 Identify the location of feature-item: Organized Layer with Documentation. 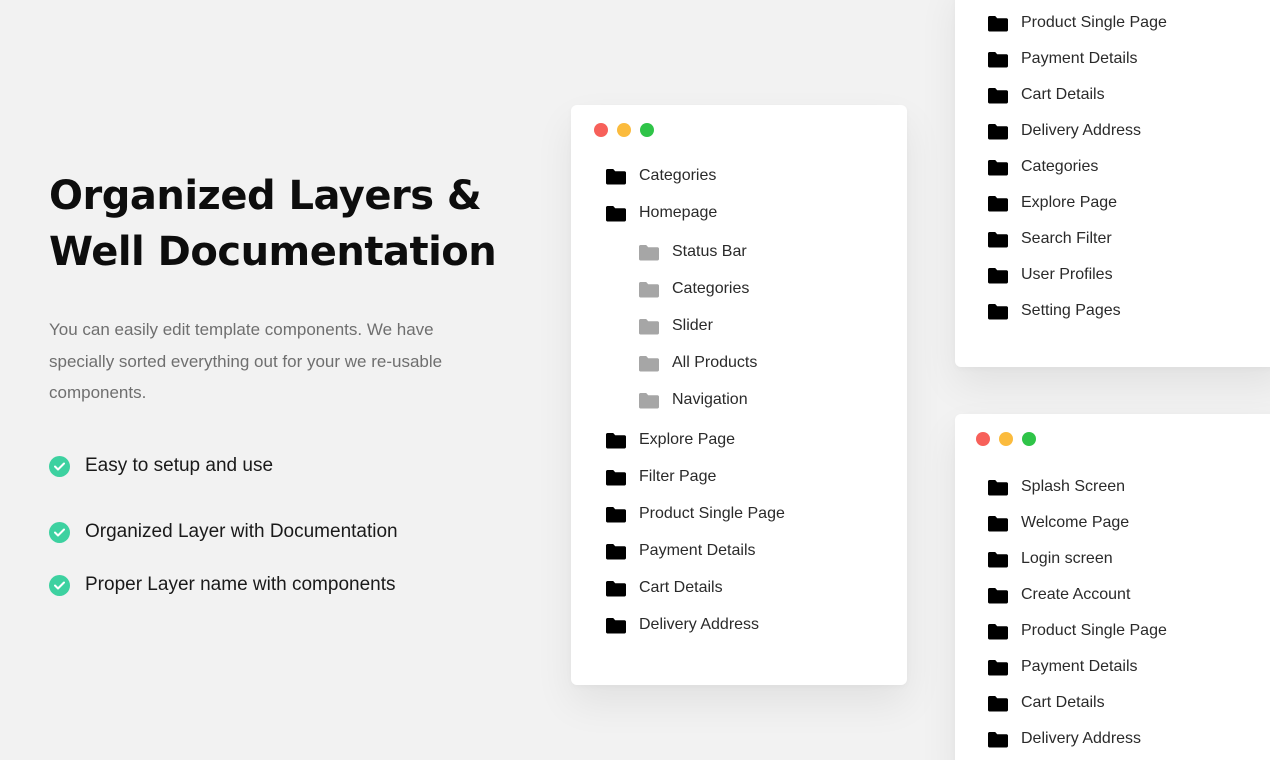
(284, 532).